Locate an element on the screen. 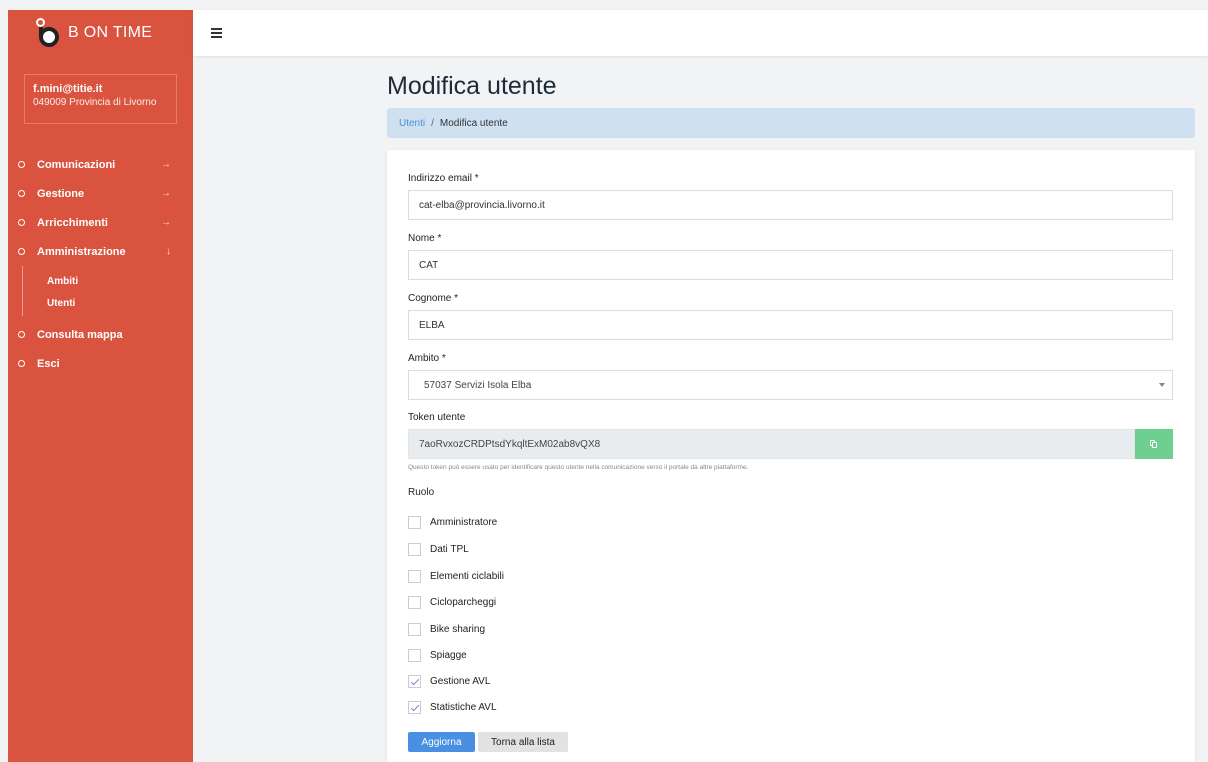 The width and height of the screenshot is (1208, 762). checkbox-cicloparcheggi: Cicloparcheggi is located at coordinates (452, 602).